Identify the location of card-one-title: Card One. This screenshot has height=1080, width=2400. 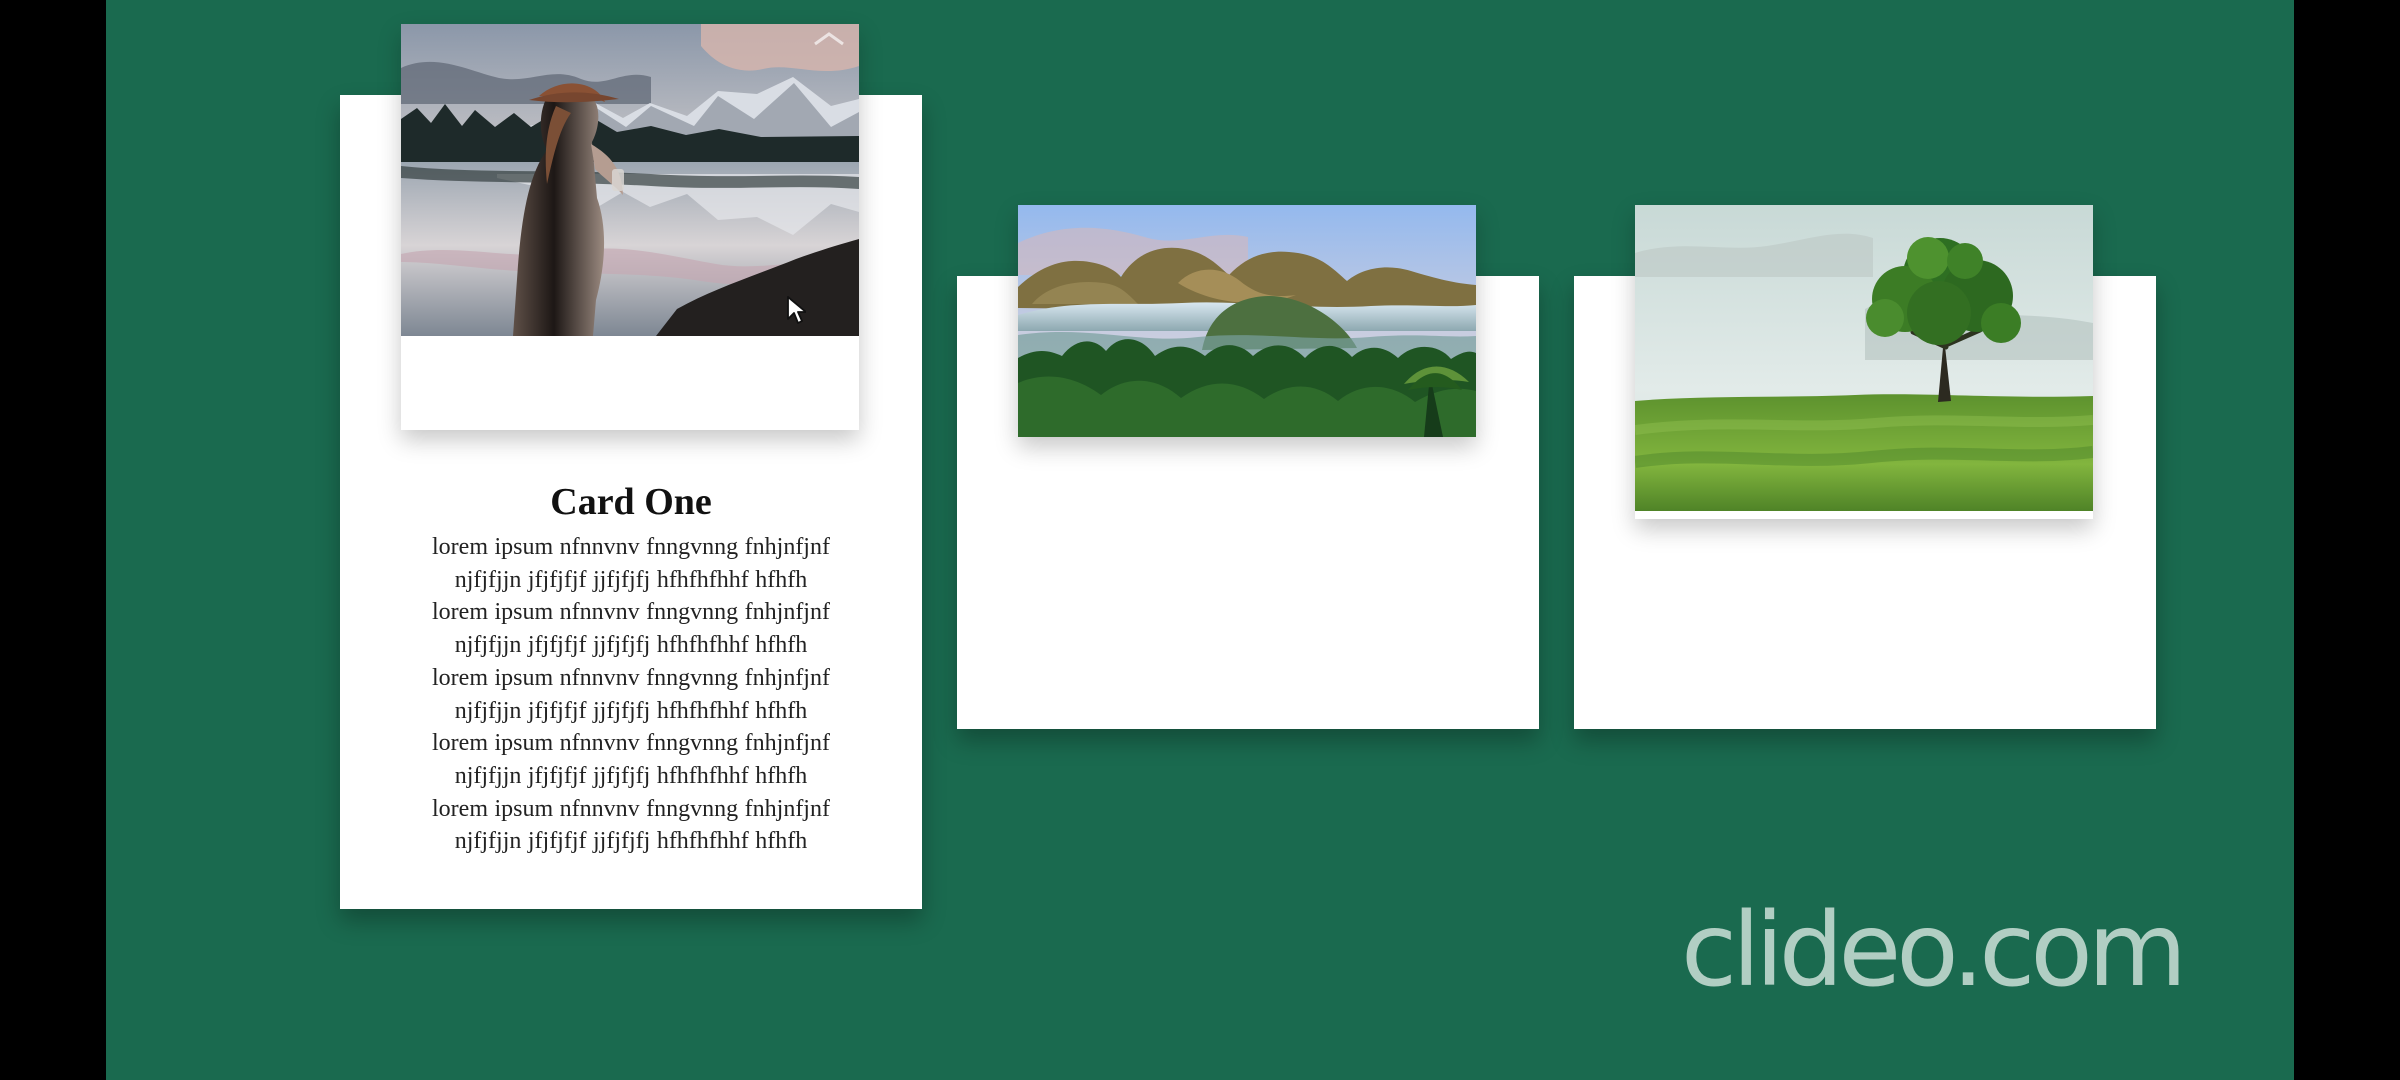
(631, 502).